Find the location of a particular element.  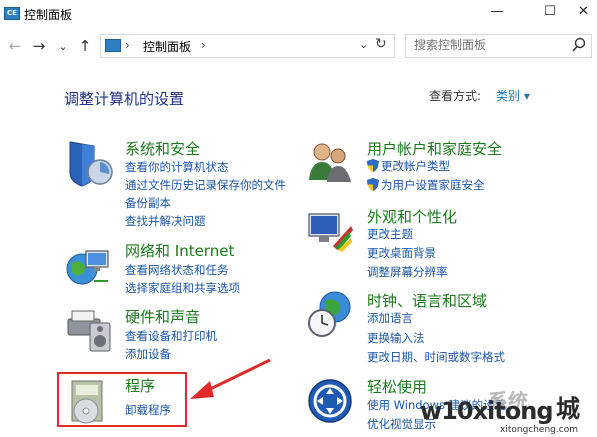

title-bar: CE 控制面板 — ☐ ✕ is located at coordinates (298, 15).